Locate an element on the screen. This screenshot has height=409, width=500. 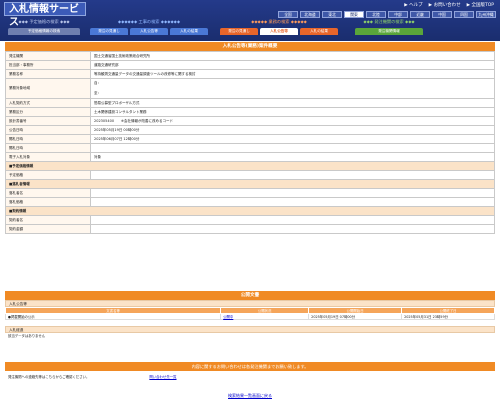
table-row: 公告日時 2025年05月19日 00時00分 is located at coordinates (250, 130).